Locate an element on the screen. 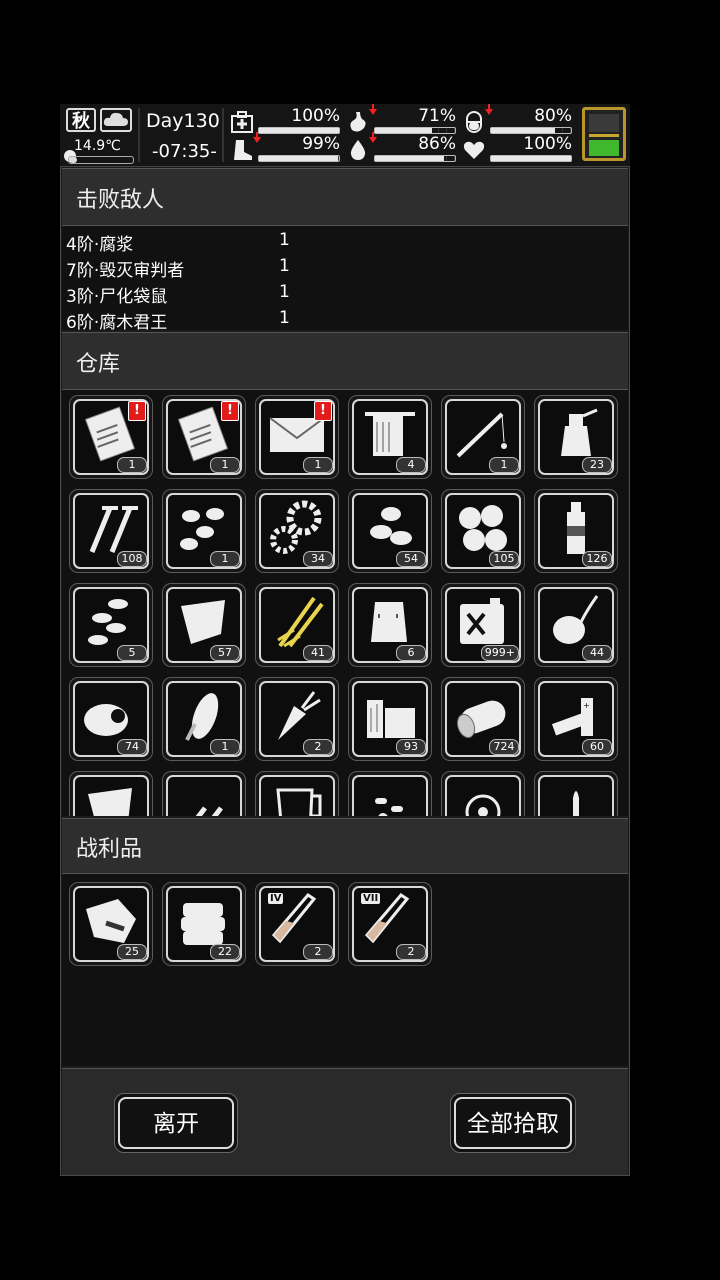 The height and width of the screenshot is (1280, 720). tier-label: VII is located at coordinates (371, 898).